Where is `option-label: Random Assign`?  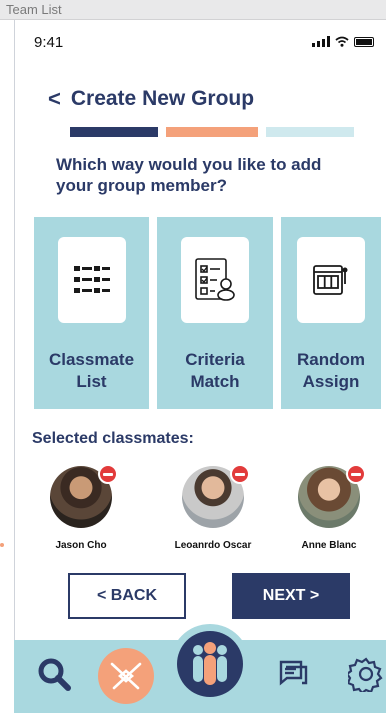 option-label: Random Assign is located at coordinates (331, 370).